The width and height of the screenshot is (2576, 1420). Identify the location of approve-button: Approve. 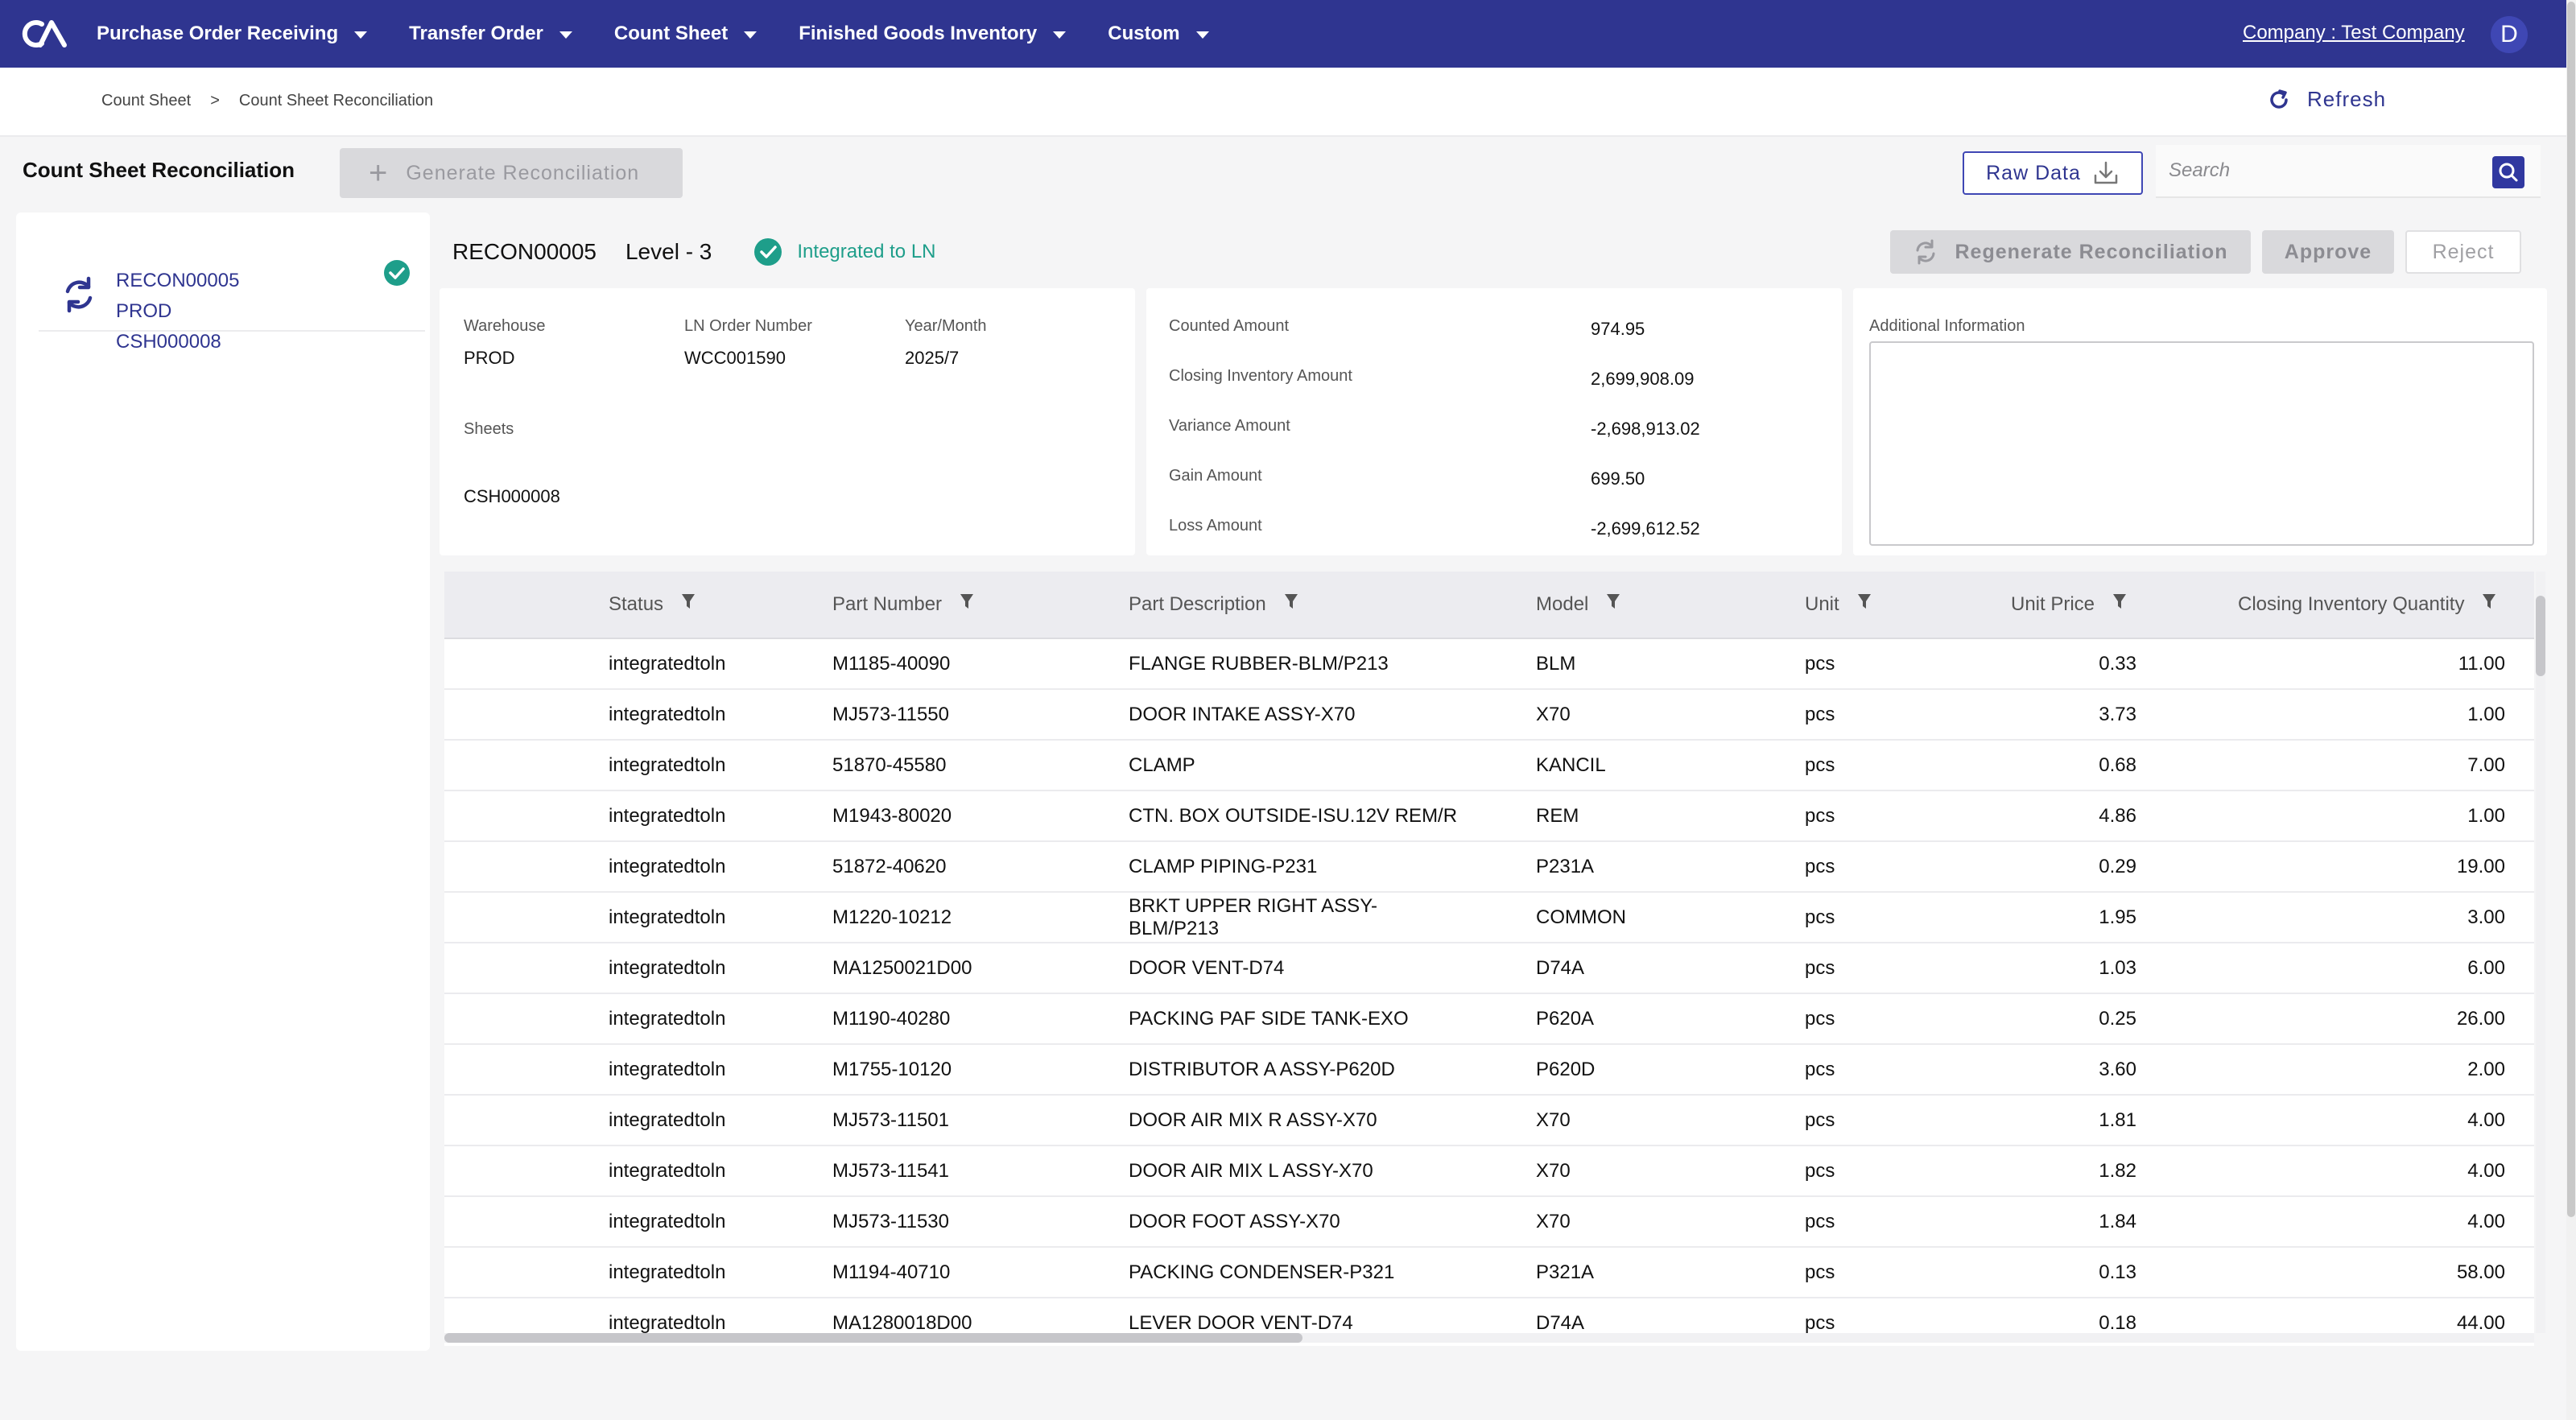
(2328, 252).